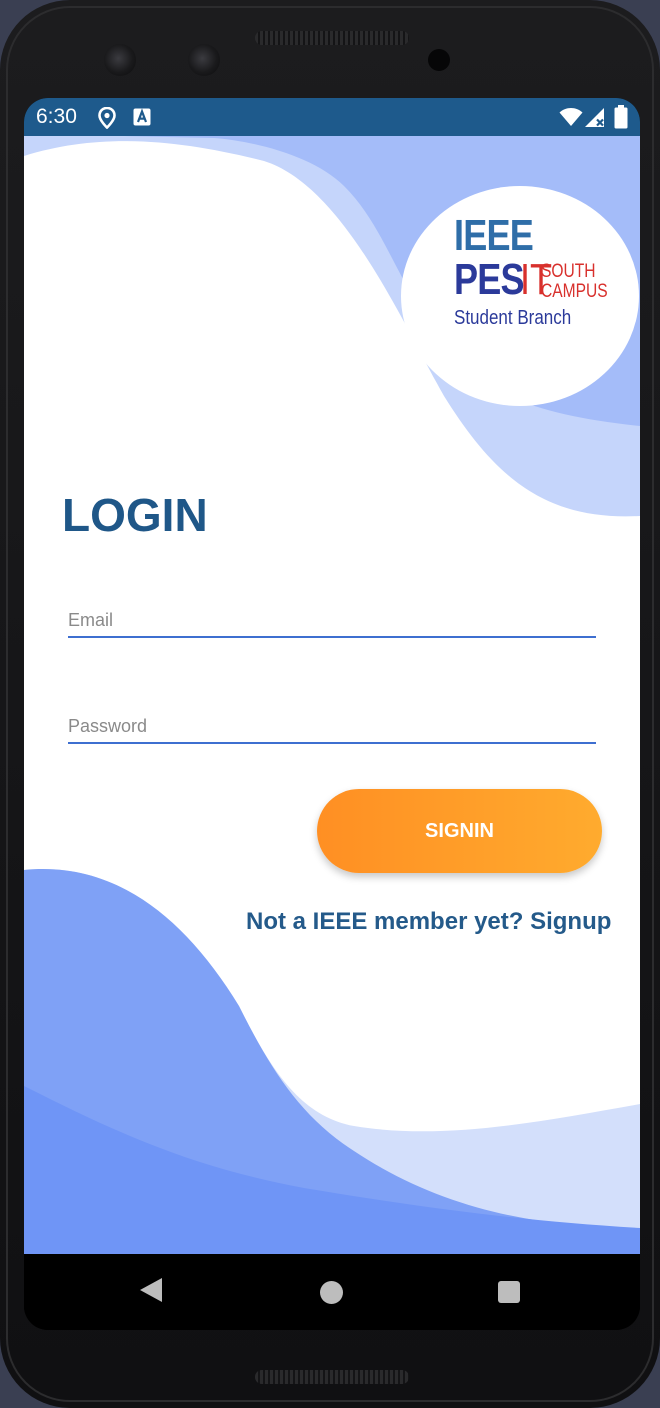 This screenshot has height=1408, width=660. Describe the element at coordinates (142, 117) in the screenshot. I see `accessibility-a-icon` at that location.